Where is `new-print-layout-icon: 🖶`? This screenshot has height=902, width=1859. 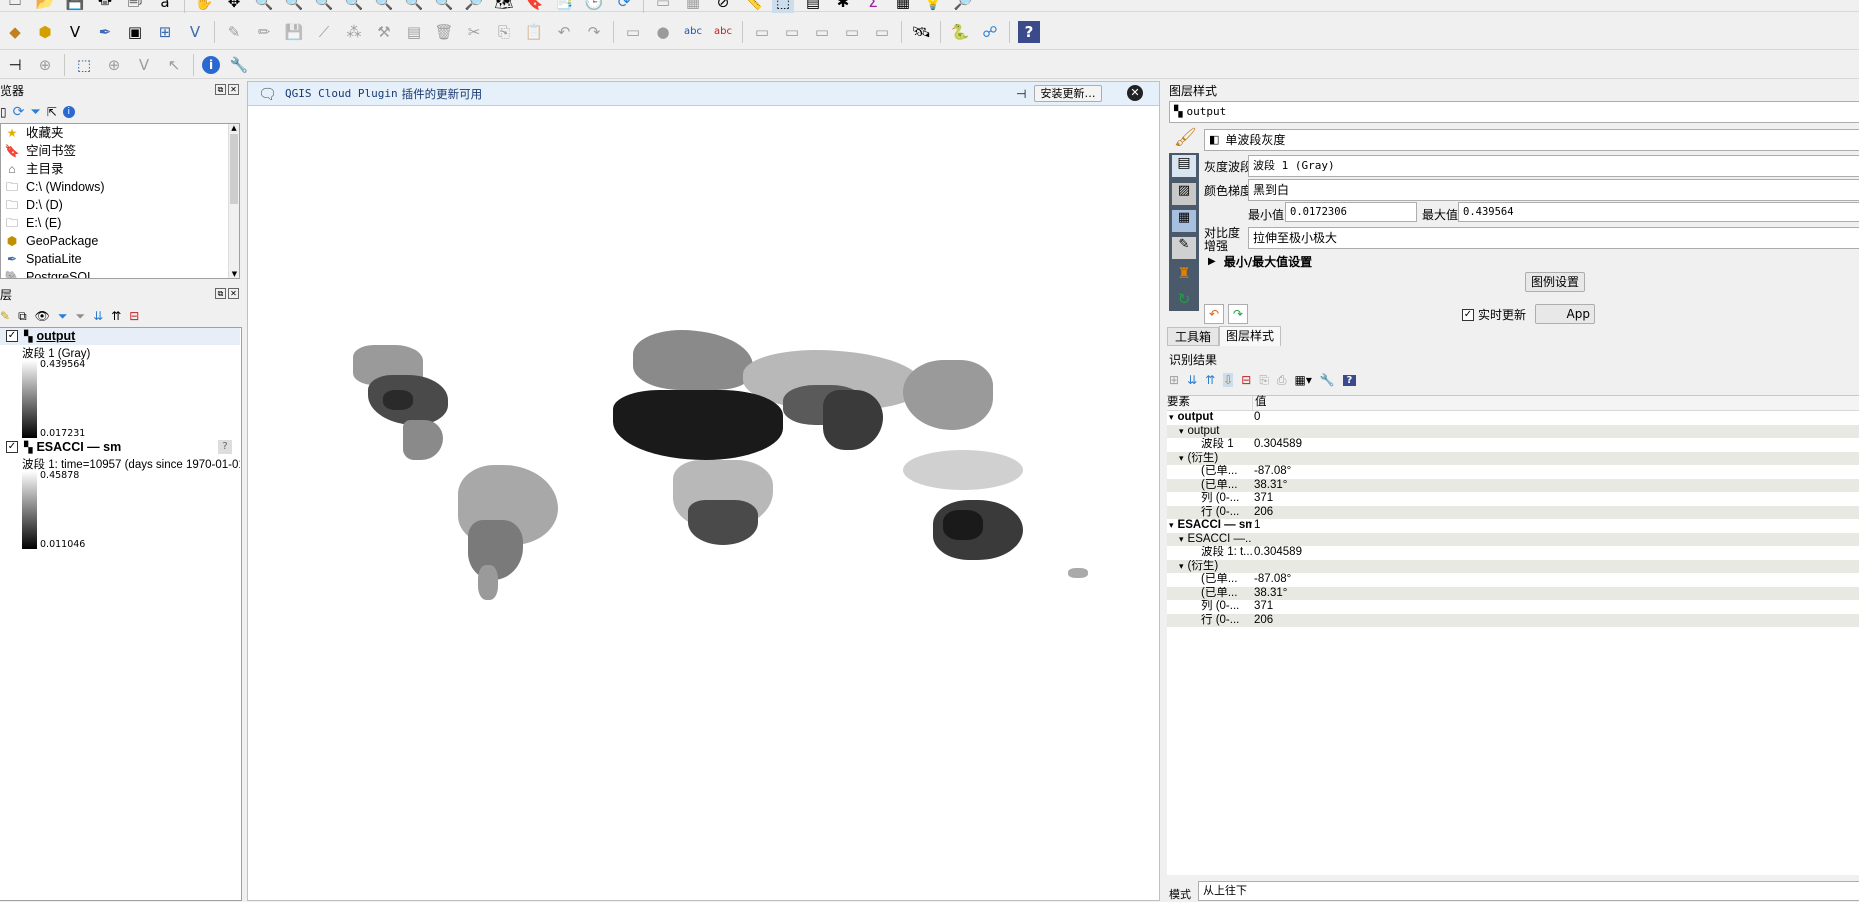
new-print-layout-icon: 🖶 is located at coordinates (105, 6).